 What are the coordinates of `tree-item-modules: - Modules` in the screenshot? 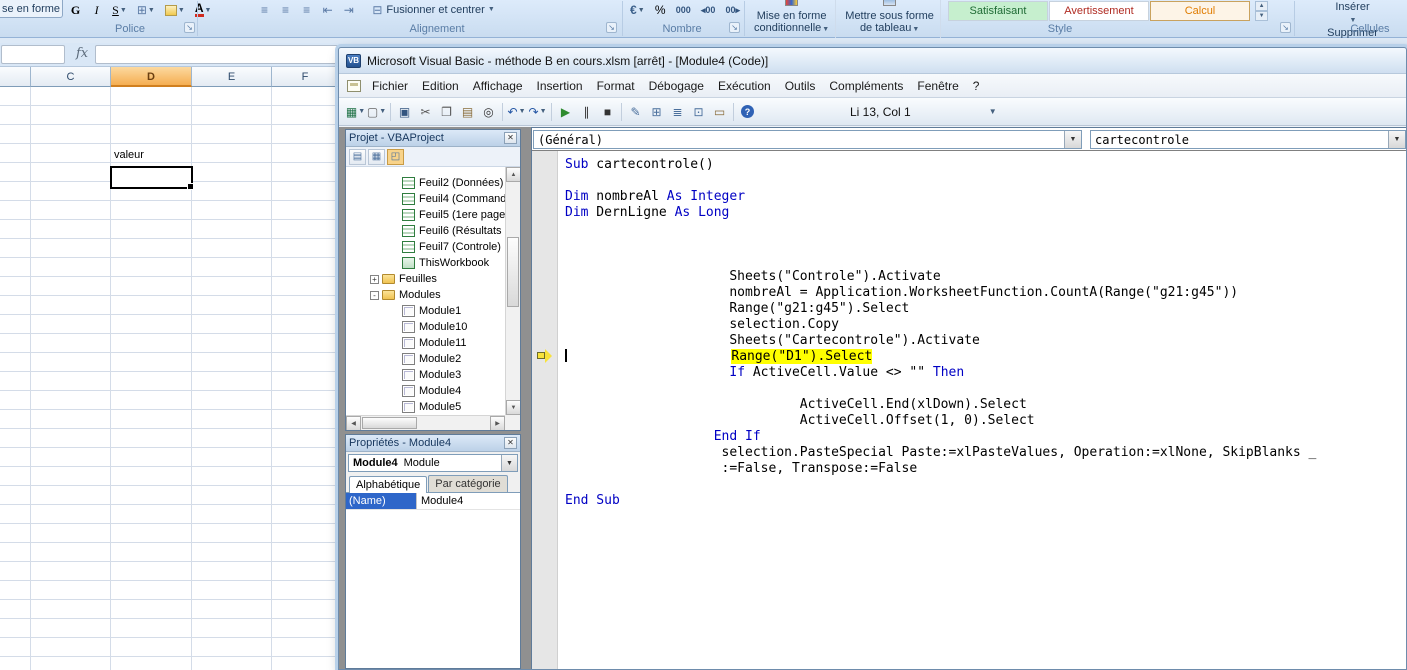 It's located at (425, 295).